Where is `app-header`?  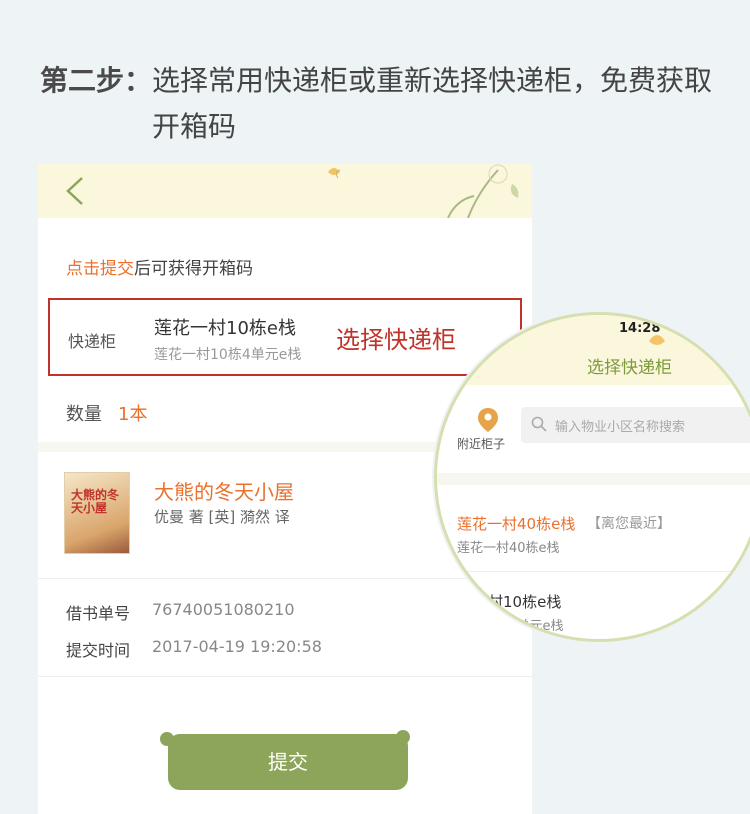 app-header is located at coordinates (285, 191).